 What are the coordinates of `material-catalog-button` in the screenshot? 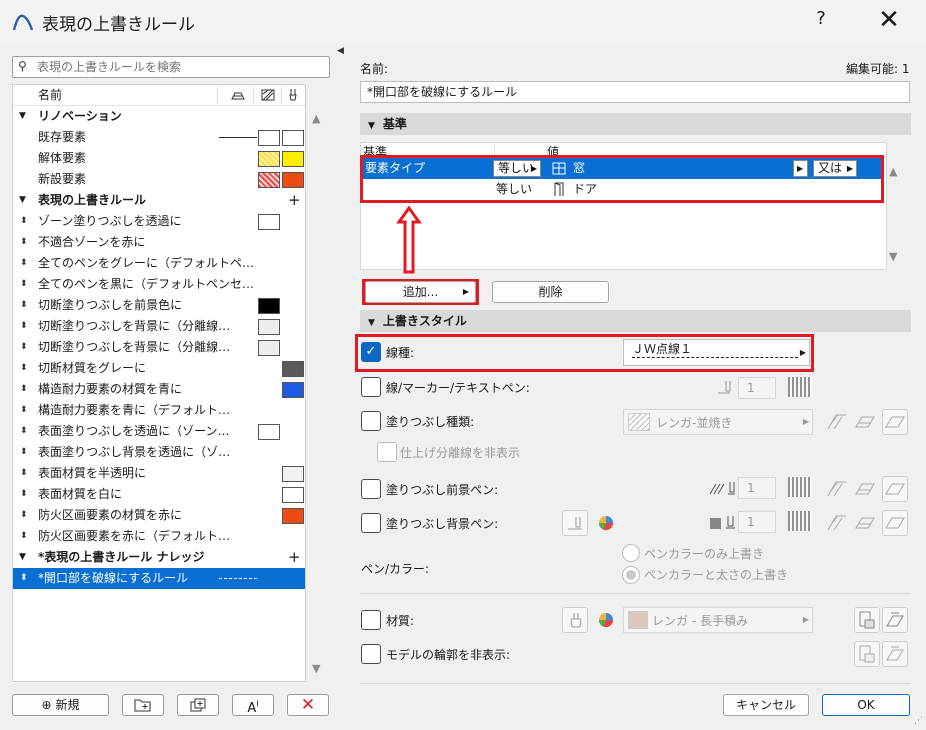 It's located at (867, 620).